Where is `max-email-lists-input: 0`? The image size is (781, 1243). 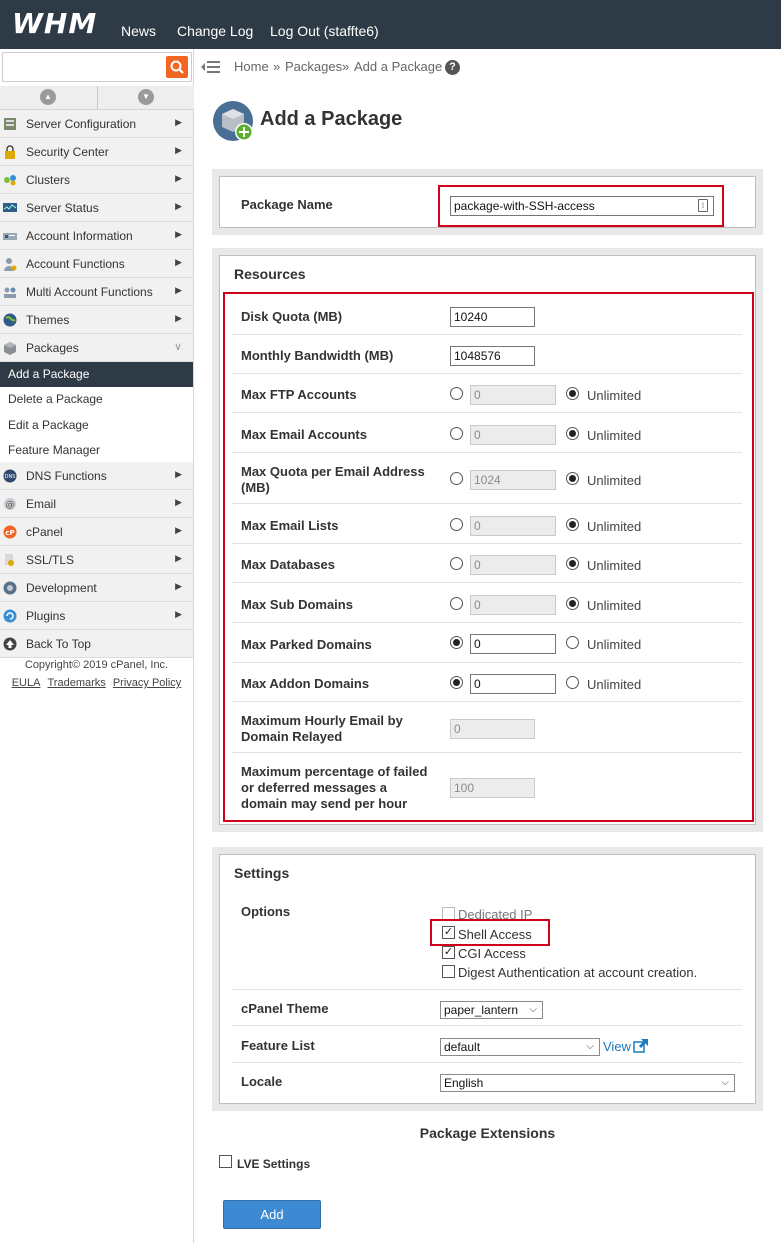
max-email-lists-input: 0 is located at coordinates (513, 526).